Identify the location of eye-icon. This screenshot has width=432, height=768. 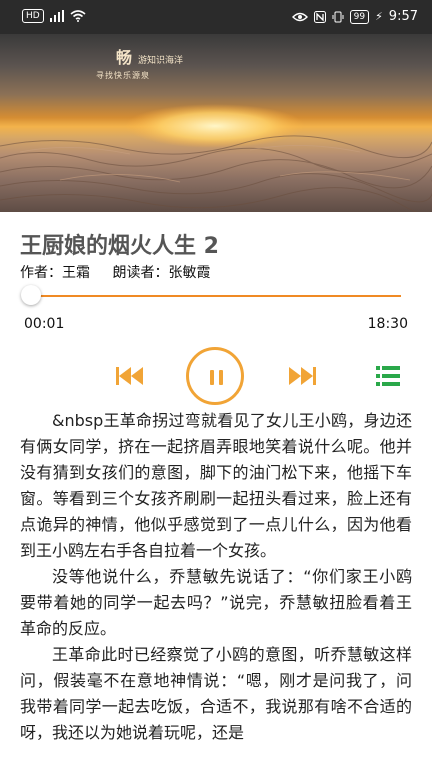
(299, 16).